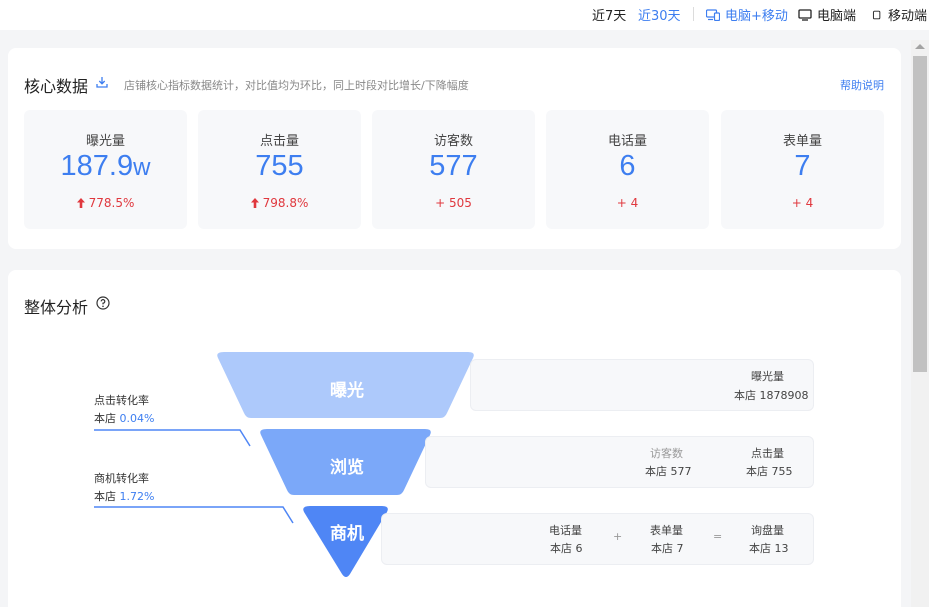  What do you see at coordinates (767, 530) in the screenshot?
I see `inquiries-label: 询盘量` at bounding box center [767, 530].